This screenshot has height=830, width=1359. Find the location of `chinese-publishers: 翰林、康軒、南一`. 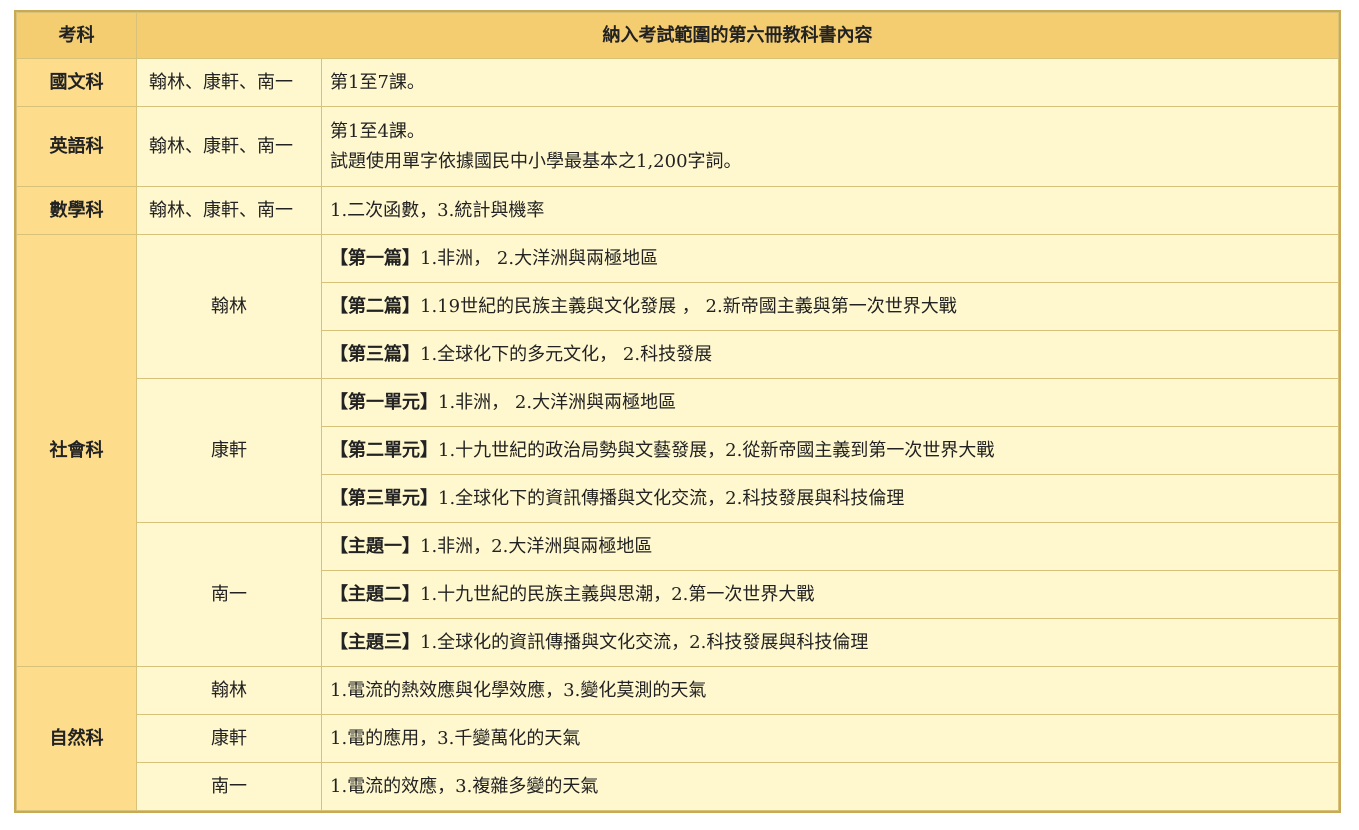

chinese-publishers: 翰林、康軒、南一 is located at coordinates (229, 82).